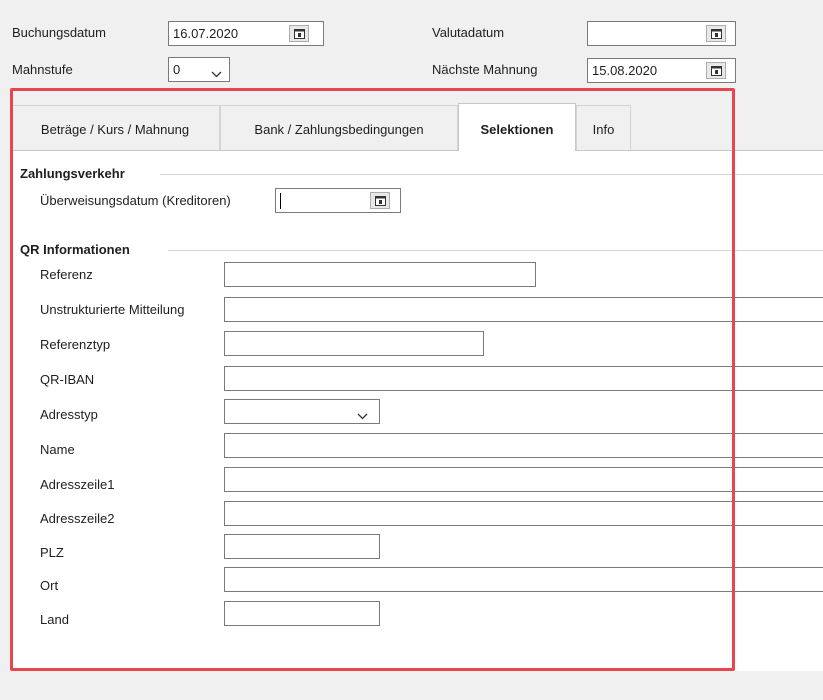 The height and width of the screenshot is (700, 823). What do you see at coordinates (66, 274) in the screenshot?
I see `referenz-label: Referenz` at bounding box center [66, 274].